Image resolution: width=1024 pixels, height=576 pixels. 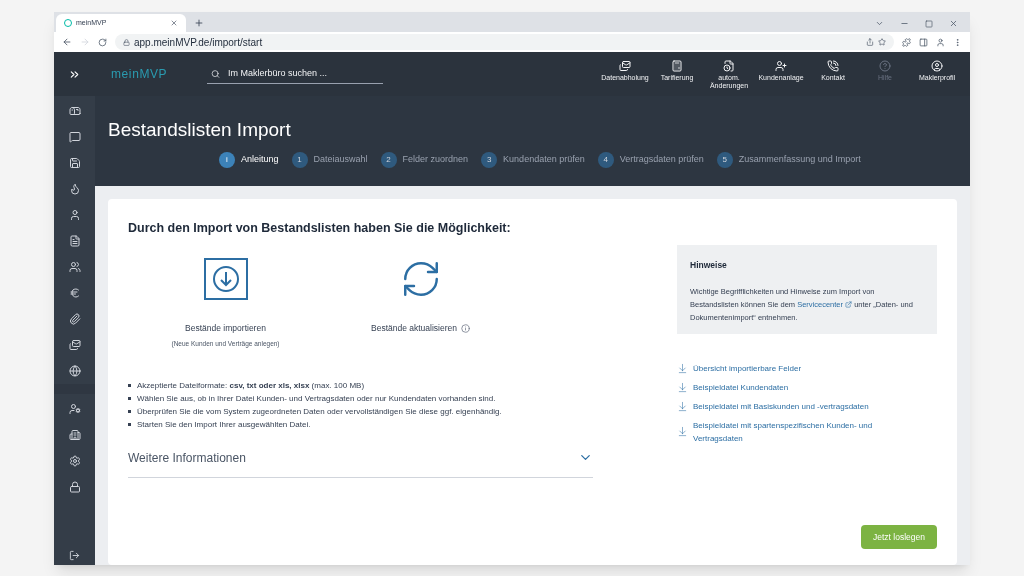 What do you see at coordinates (74, 137) in the screenshot?
I see `chat-icon` at bounding box center [74, 137].